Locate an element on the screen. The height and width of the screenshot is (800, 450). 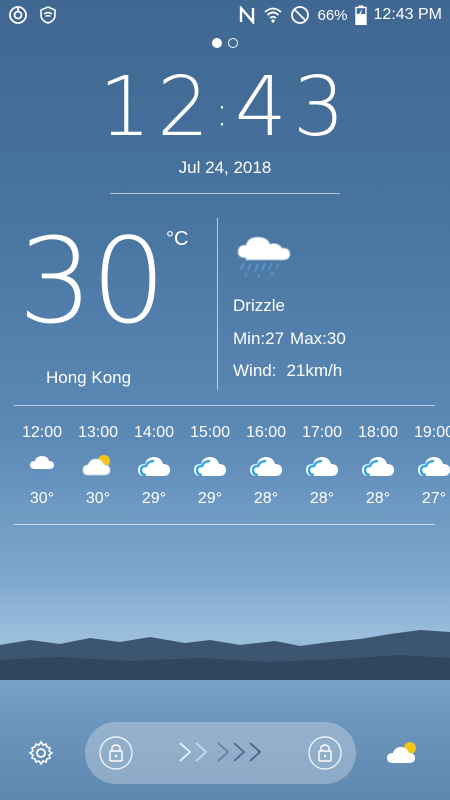
min-max: Min:27 Max:30 is located at coordinates (289, 339).